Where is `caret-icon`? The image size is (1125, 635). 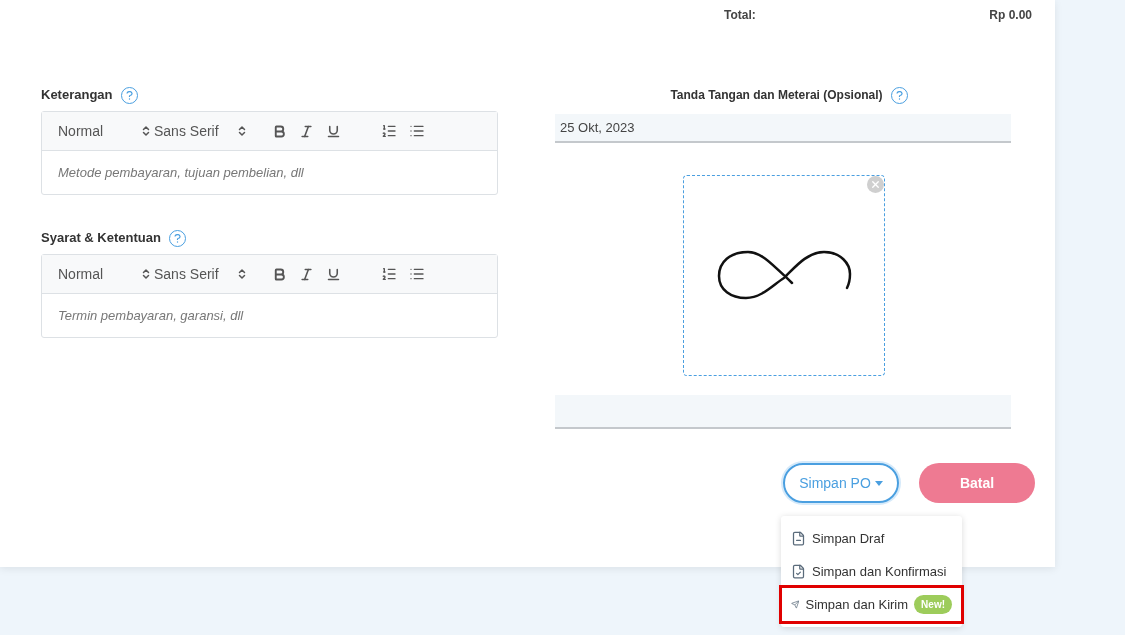 caret-icon is located at coordinates (878, 483).